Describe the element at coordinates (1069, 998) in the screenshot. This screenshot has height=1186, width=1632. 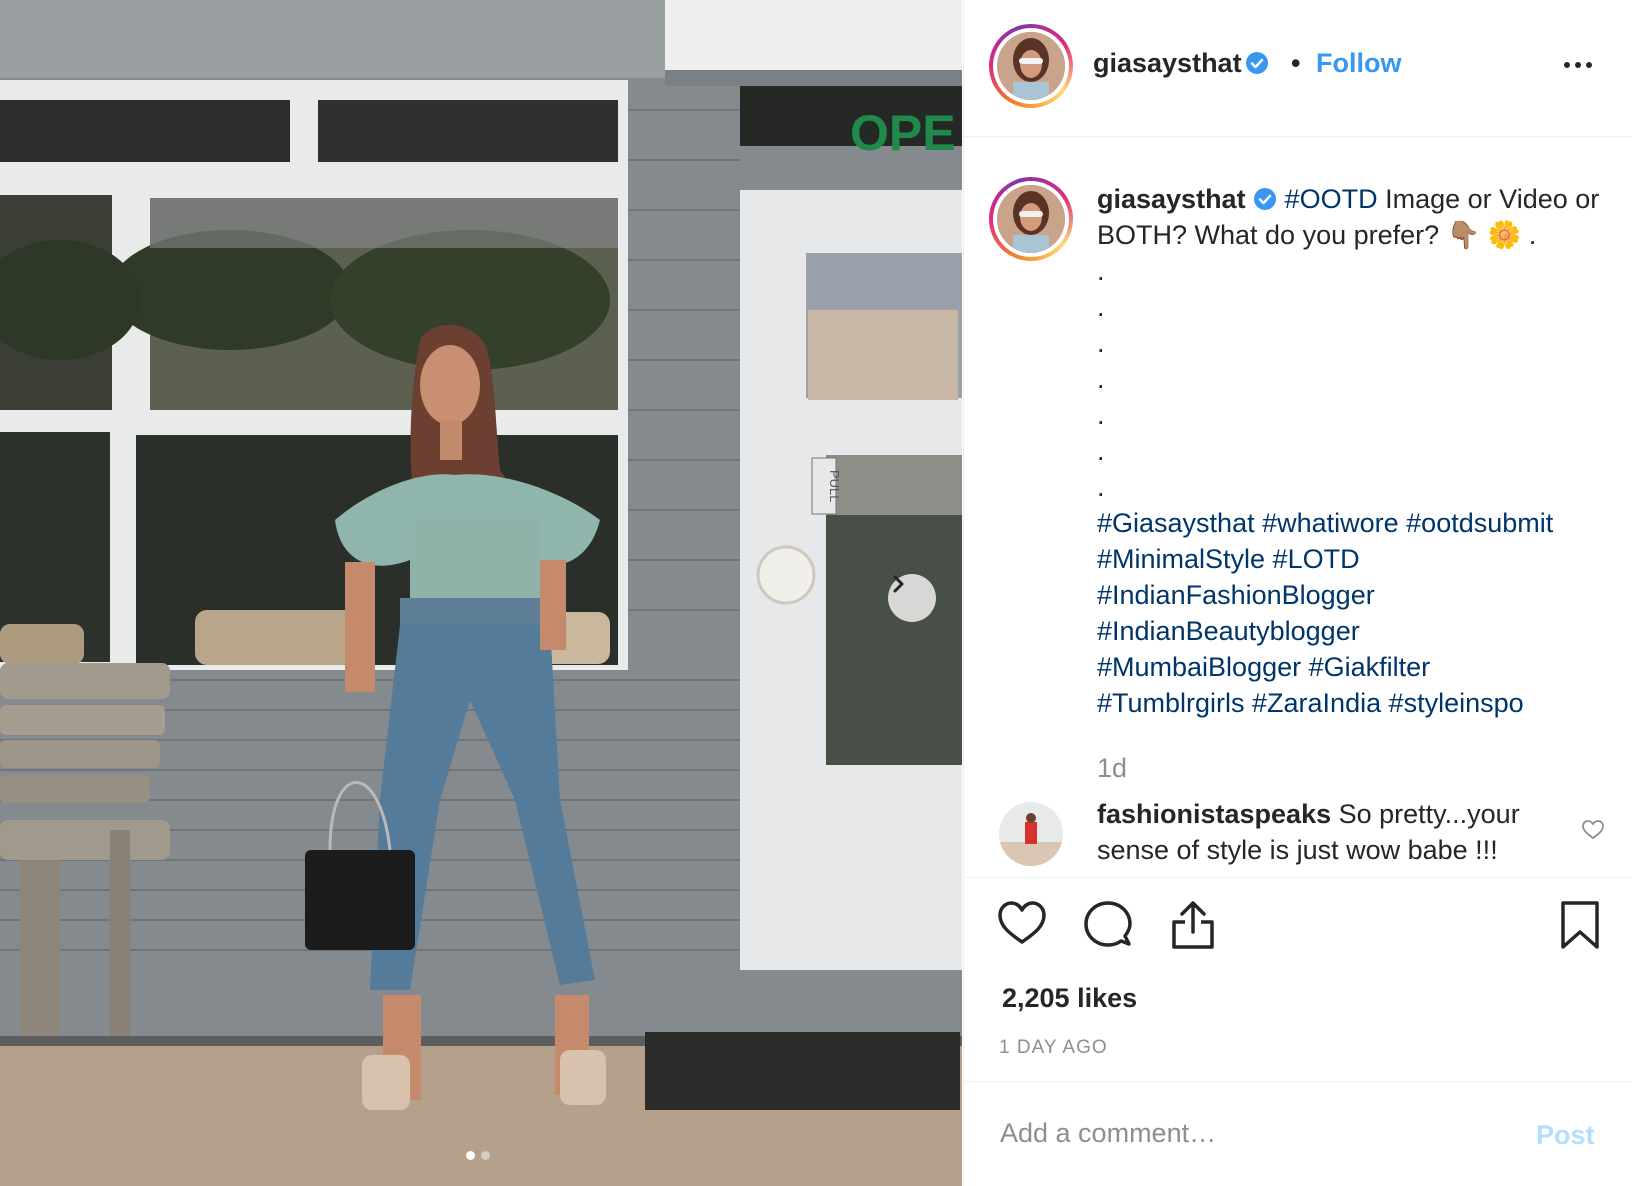
I see `likes-count: 2,205 likes` at that location.